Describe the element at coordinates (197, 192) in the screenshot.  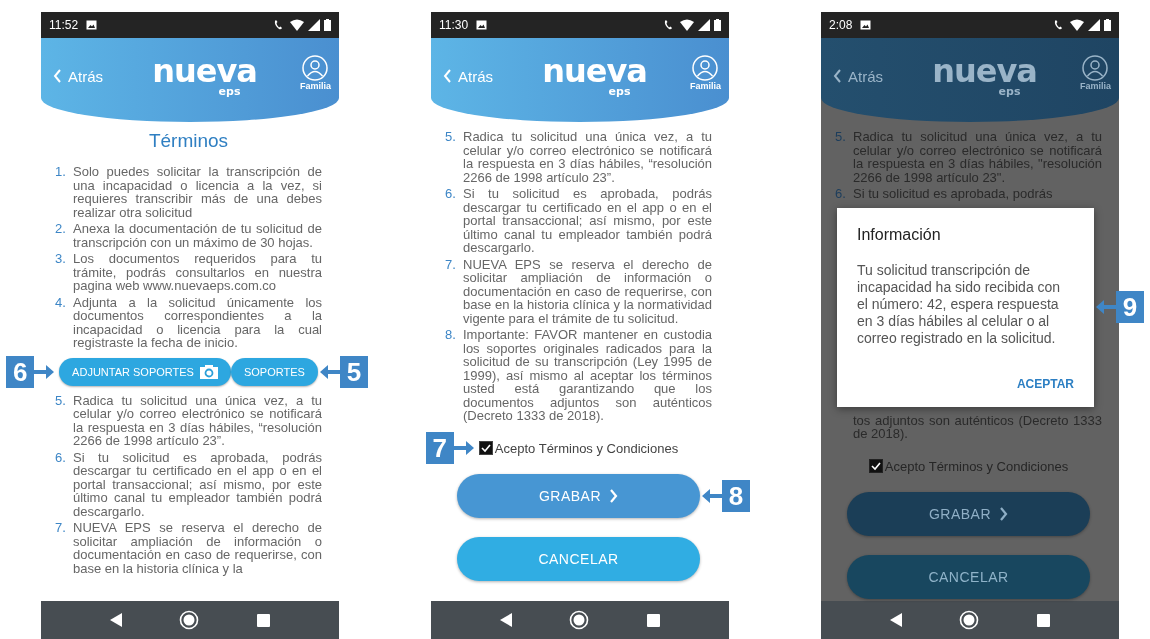
I see `list-text: Solo puedes solicitar la transcripción de una incapacidad o licencia a la vez, si requieres transcribir más de una debes realizar otra solicitud` at that location.